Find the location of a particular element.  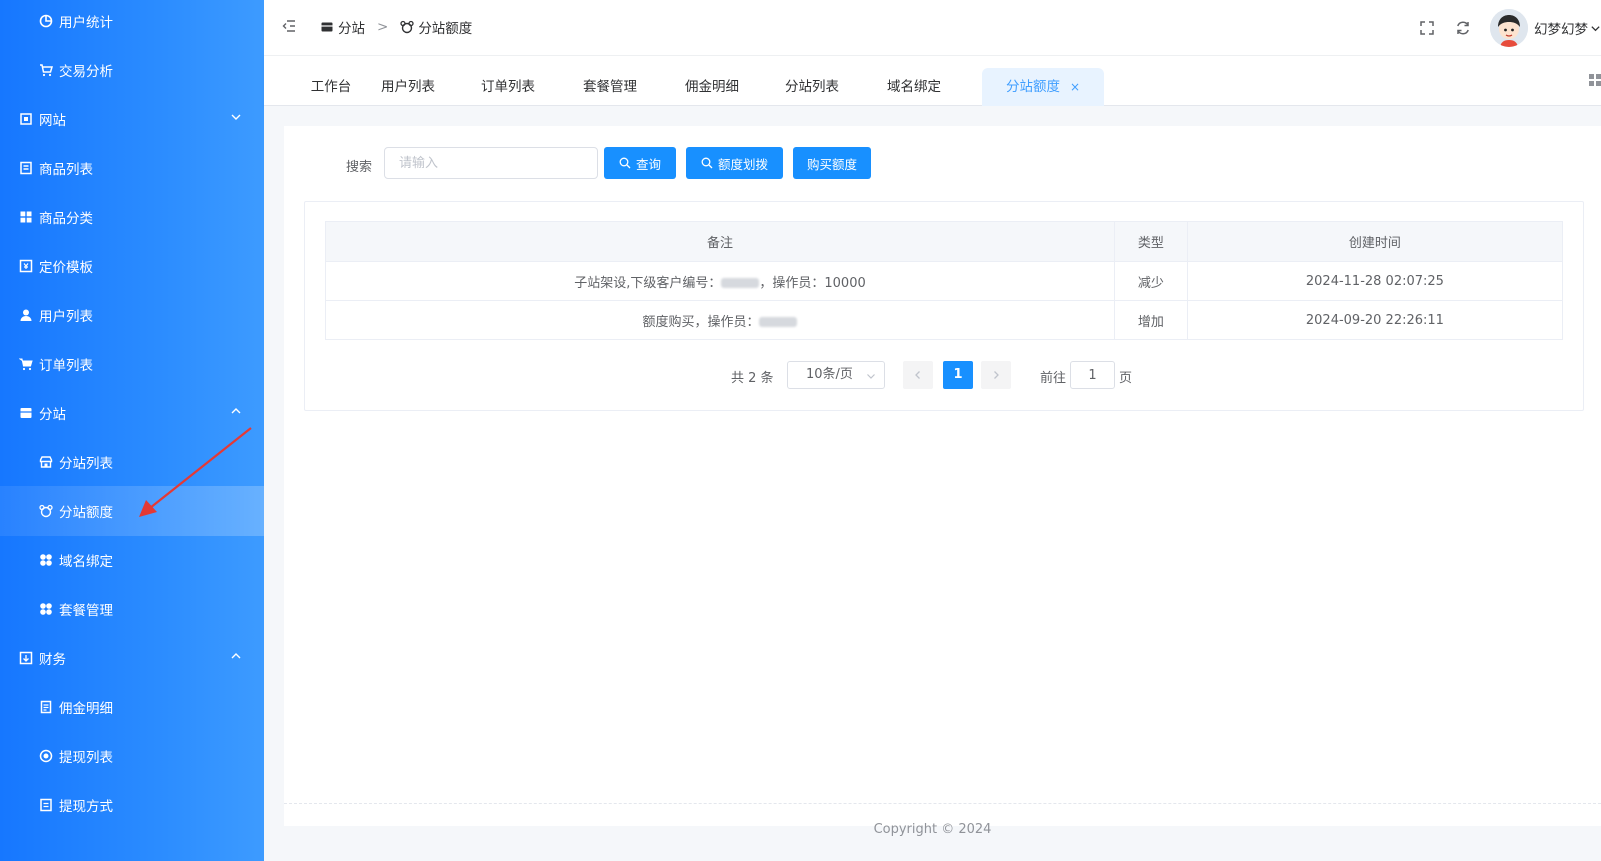

sidebar-item-withdraw-method: 提现方式 is located at coordinates (132, 805).